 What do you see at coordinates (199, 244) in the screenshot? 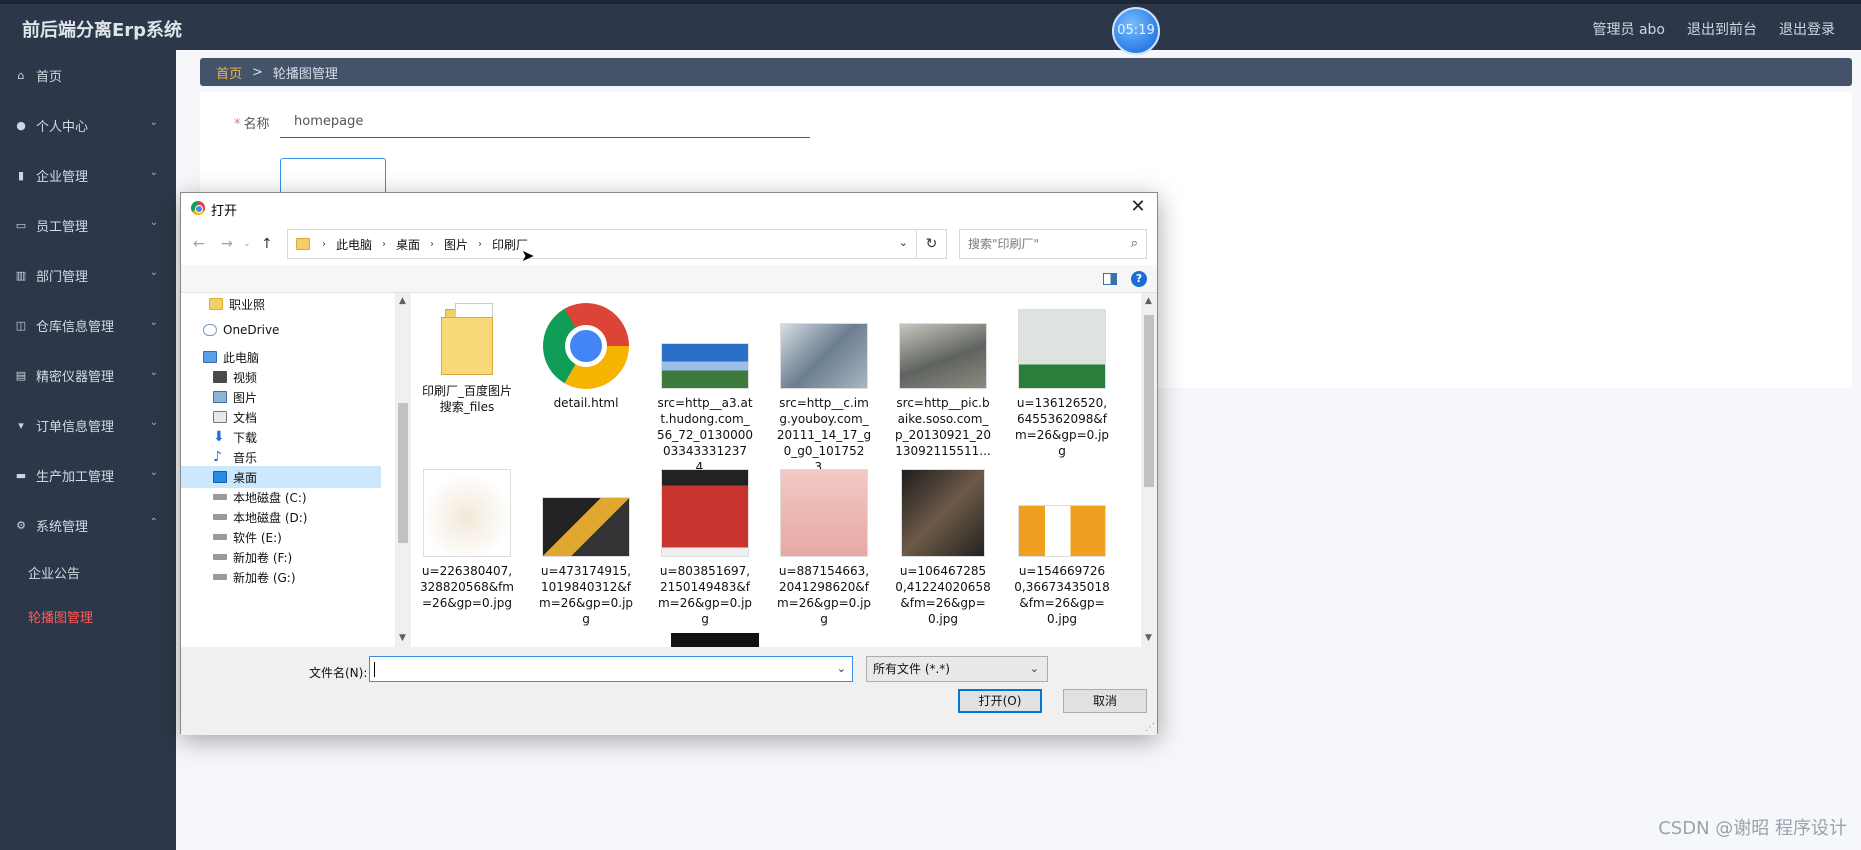
I see `back-arrow-icon: ←` at bounding box center [199, 244].